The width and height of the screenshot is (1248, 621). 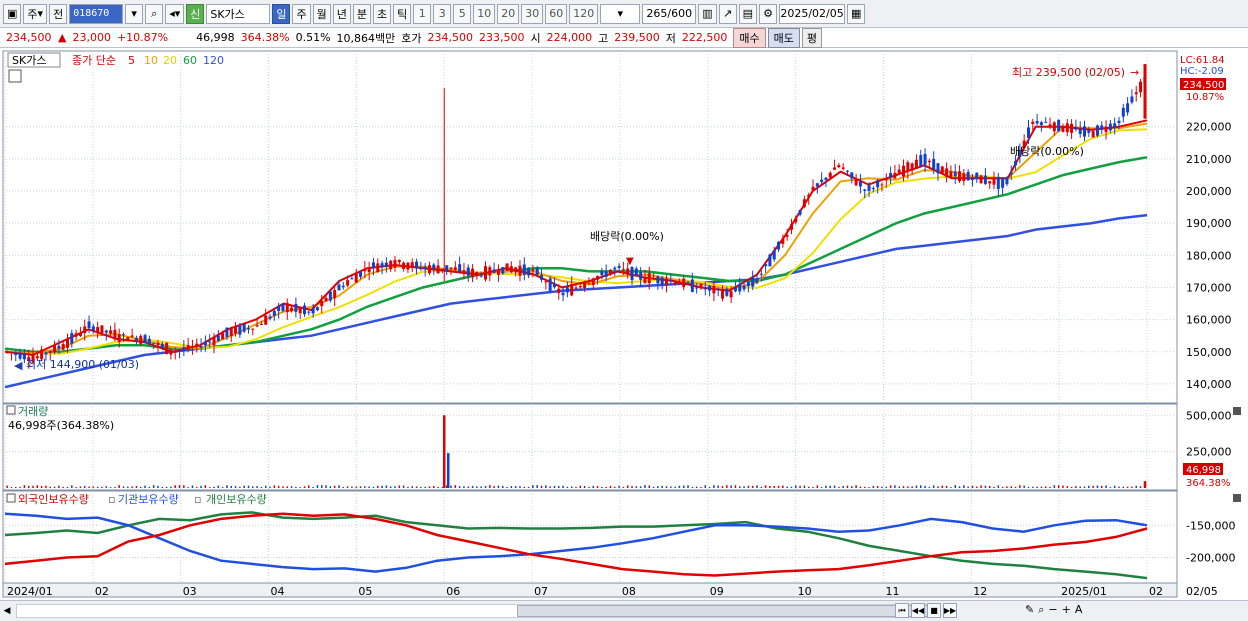 What do you see at coordinates (768, 13) in the screenshot?
I see `gear-icon: ⚙` at bounding box center [768, 13].